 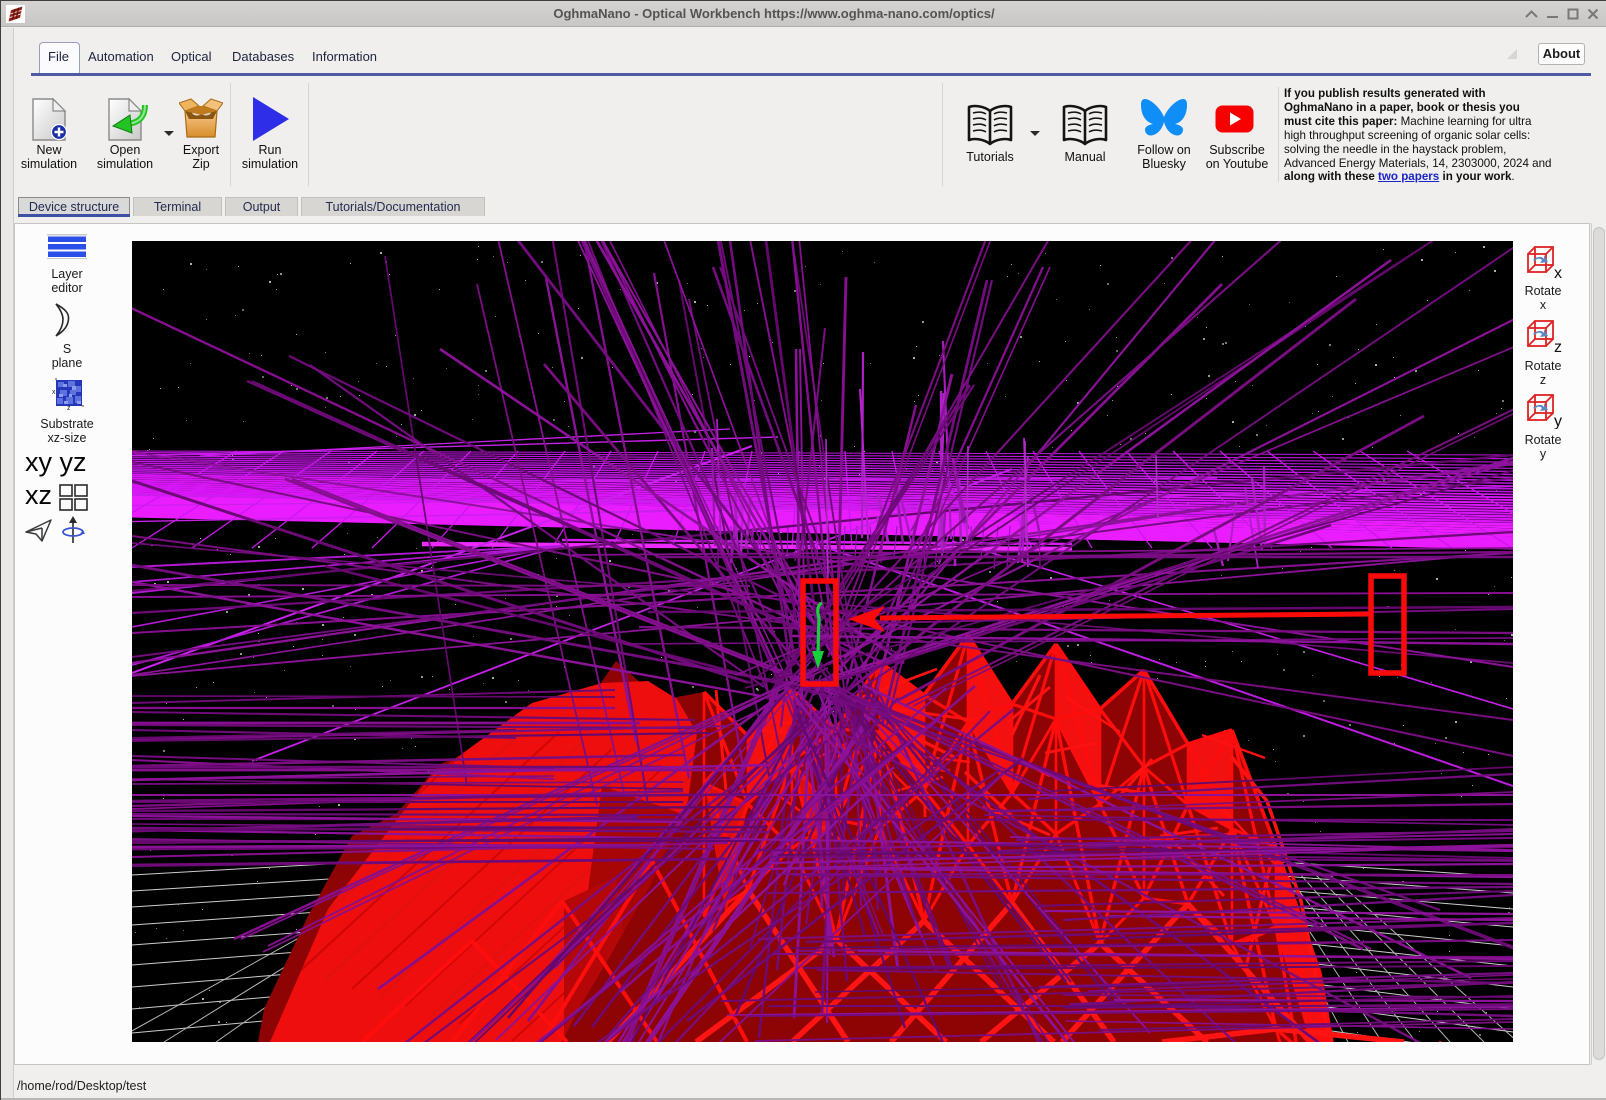 I want to click on svg-text: y, so click(x=1558, y=421).